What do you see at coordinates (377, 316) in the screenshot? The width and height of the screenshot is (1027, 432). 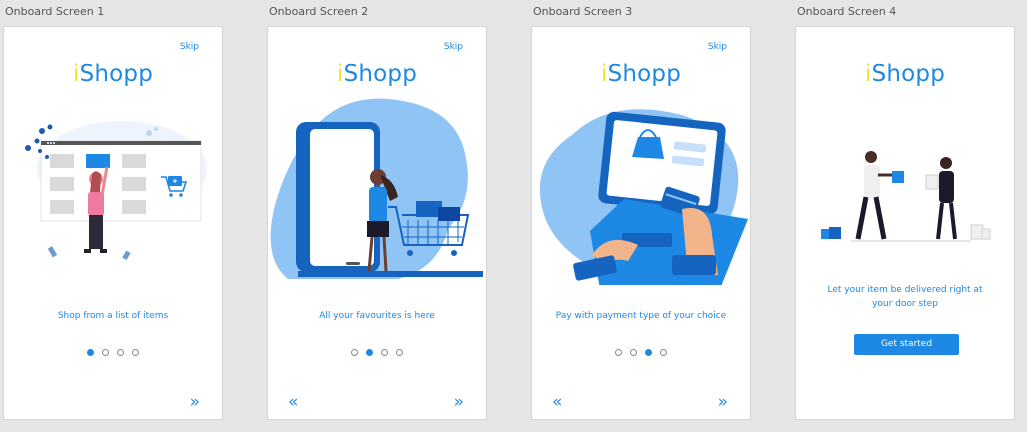 I see `onboard-caption: All your favourites is here` at bounding box center [377, 316].